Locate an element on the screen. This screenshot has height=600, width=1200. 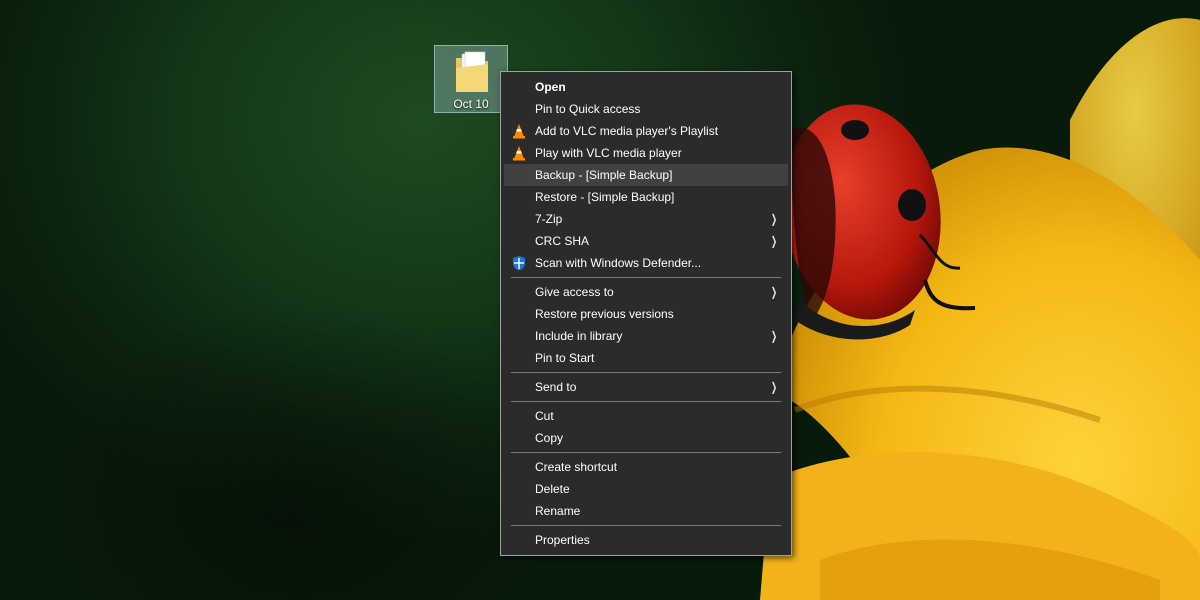
menu-item-pin-quick-access: Pin to Quick access is located at coordinates (646, 109).